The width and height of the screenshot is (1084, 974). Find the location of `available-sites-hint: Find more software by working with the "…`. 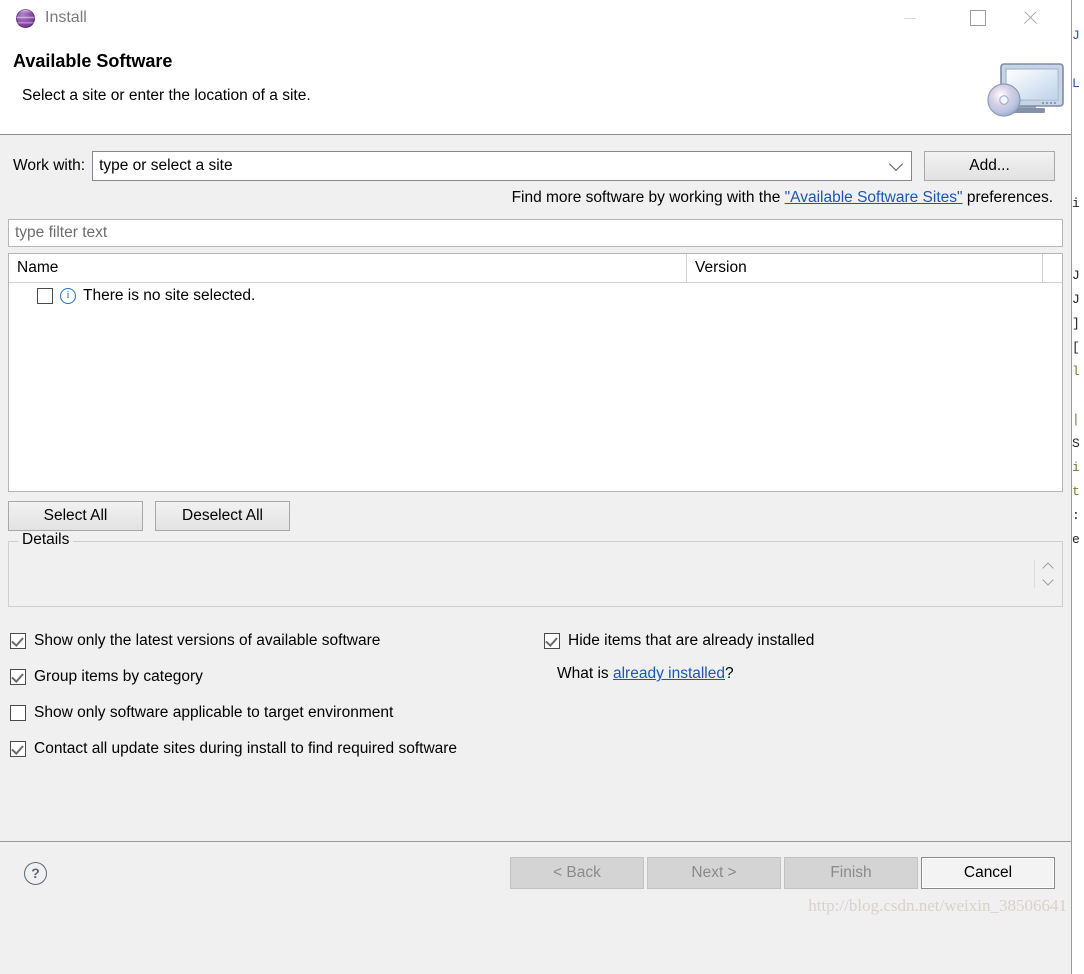

available-sites-hint: Find more software by working with the "… is located at coordinates (535, 194).